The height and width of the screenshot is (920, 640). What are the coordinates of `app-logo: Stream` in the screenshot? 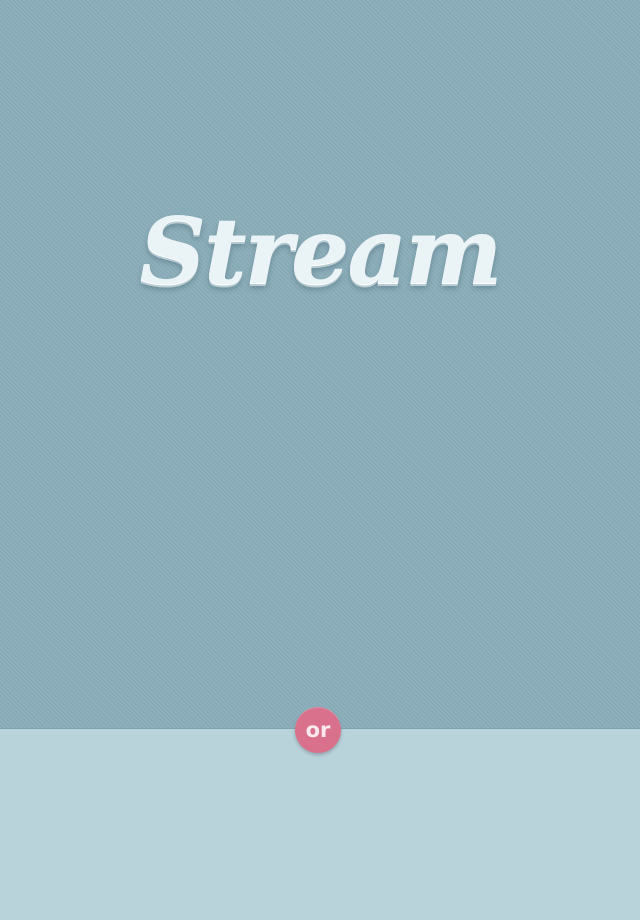 It's located at (321, 251).